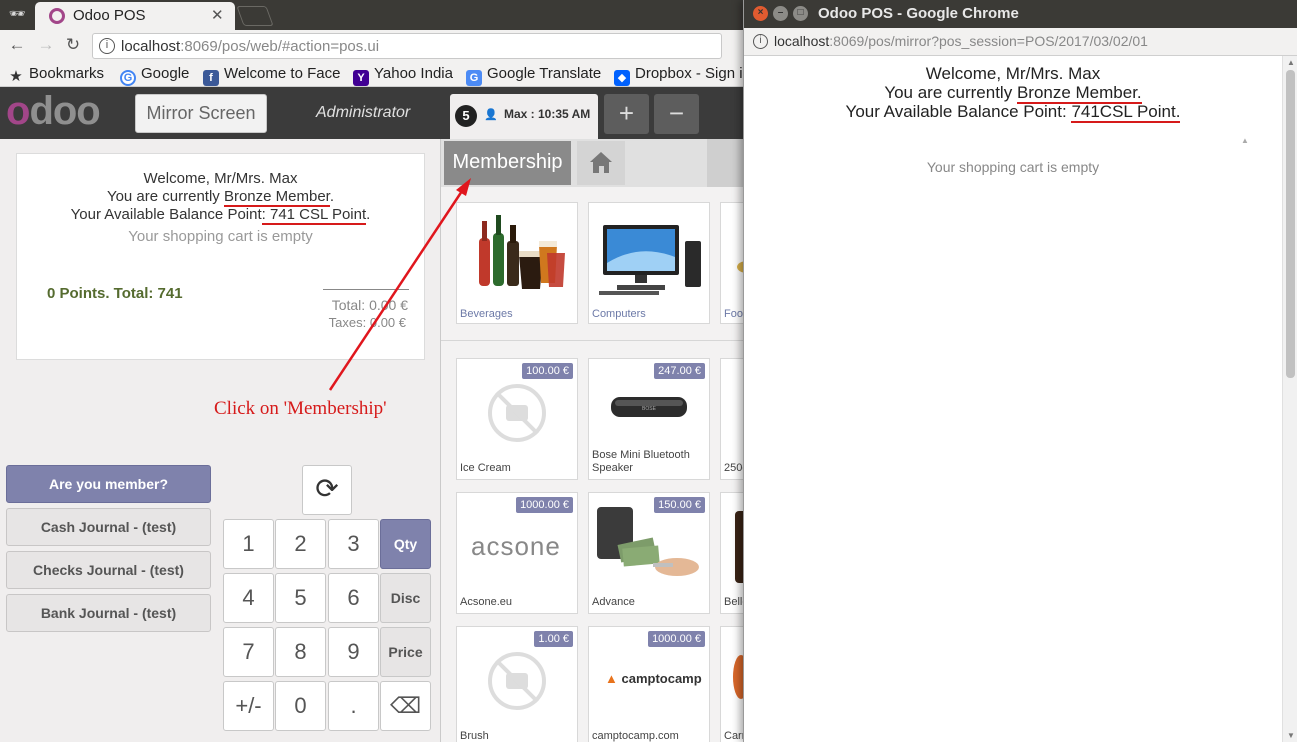 This screenshot has height=742, width=1297. I want to click on acsone-logo: acsone, so click(516, 546).